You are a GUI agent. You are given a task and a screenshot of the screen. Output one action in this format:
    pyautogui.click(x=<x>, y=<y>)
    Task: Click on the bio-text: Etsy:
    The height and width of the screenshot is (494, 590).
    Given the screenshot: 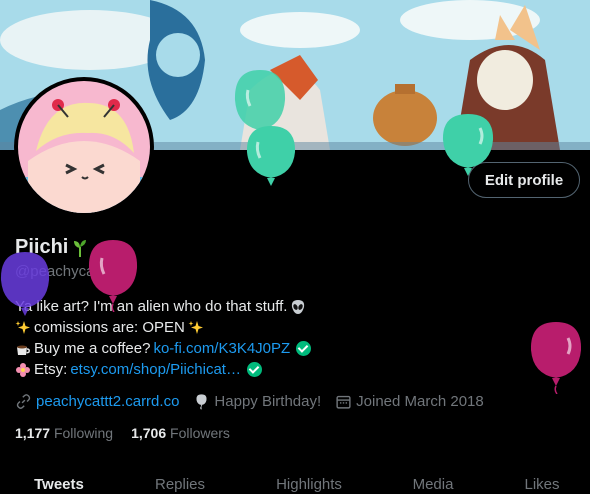 What is the action you would take?
    pyautogui.click(x=51, y=369)
    